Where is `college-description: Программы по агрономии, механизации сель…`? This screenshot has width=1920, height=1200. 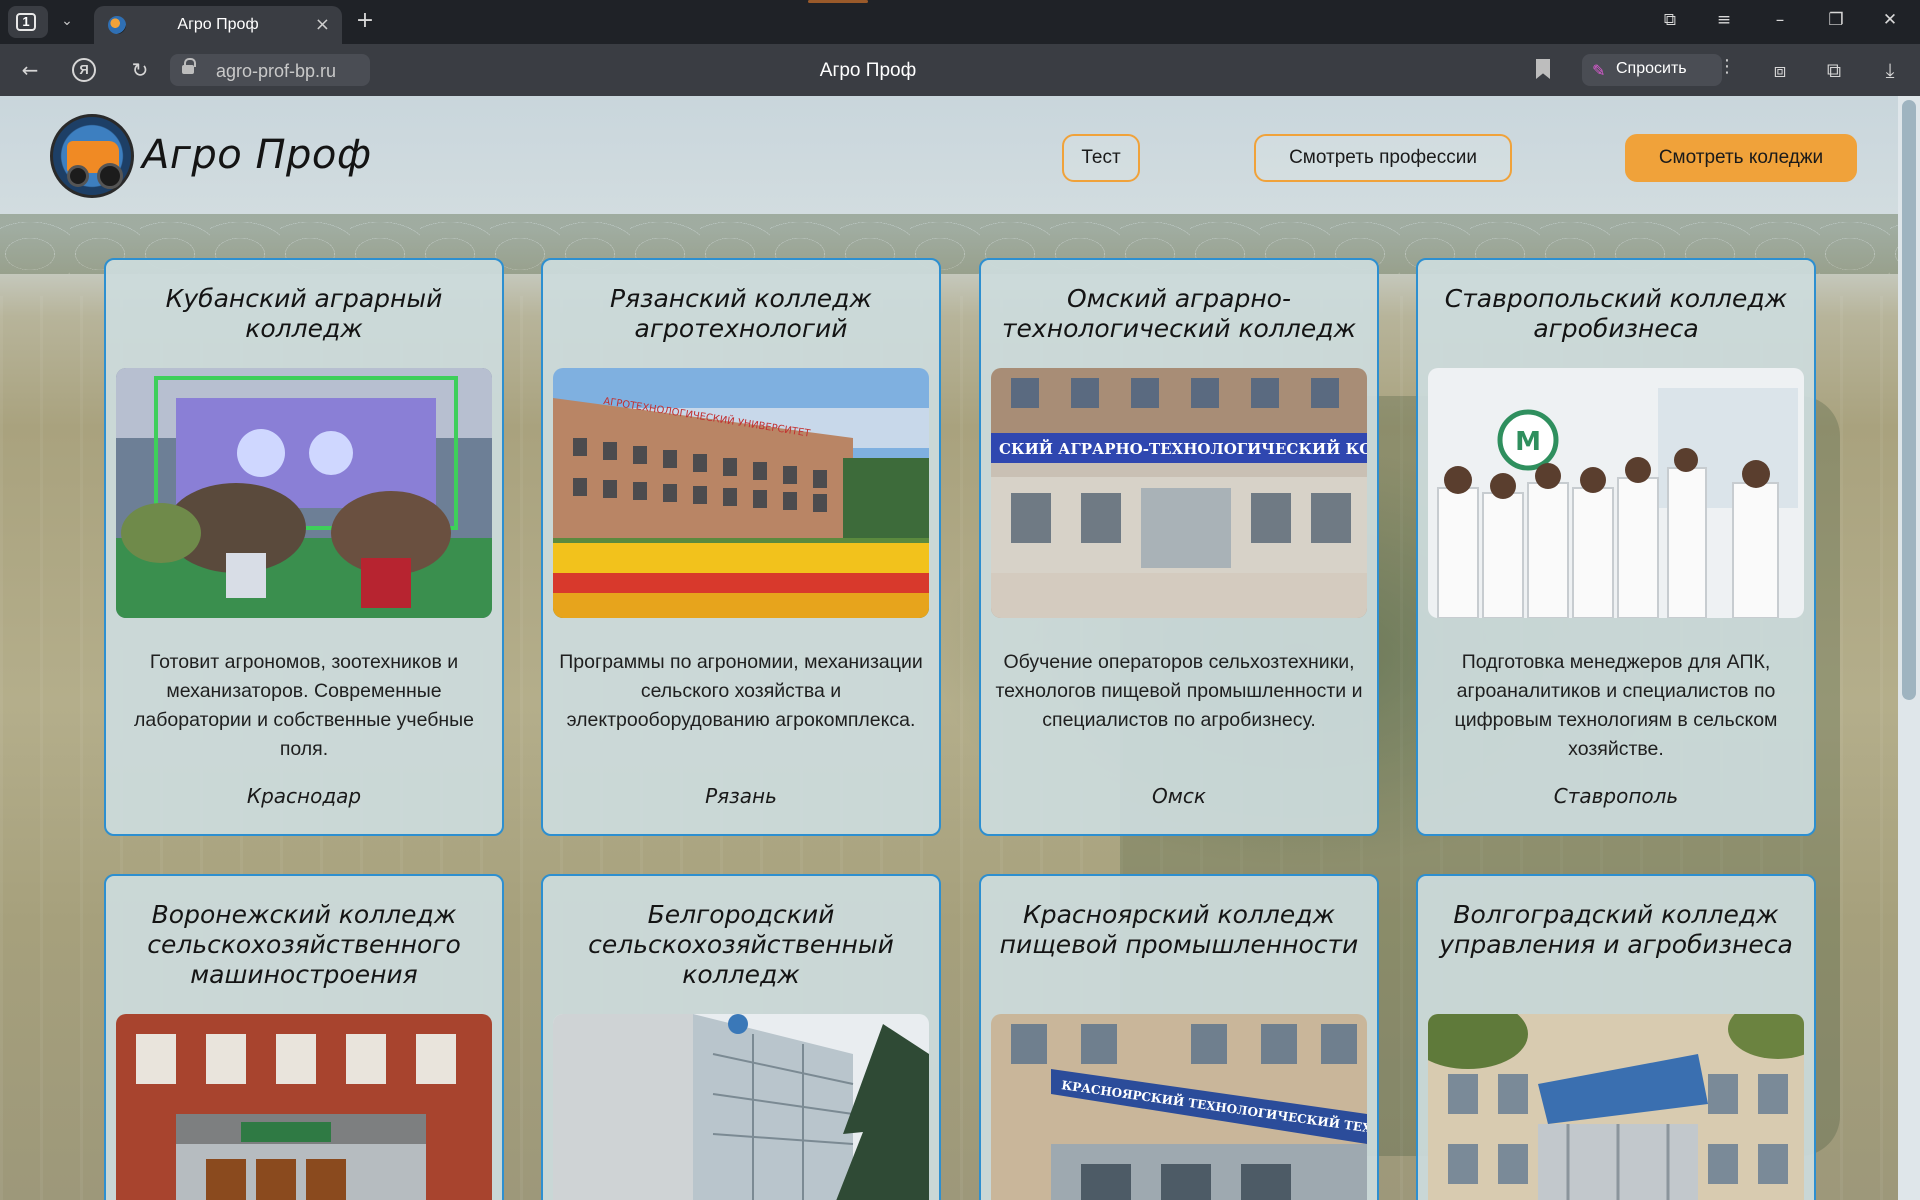
college-description: Программы по агрономии, механизации сель… is located at coordinates (741, 691).